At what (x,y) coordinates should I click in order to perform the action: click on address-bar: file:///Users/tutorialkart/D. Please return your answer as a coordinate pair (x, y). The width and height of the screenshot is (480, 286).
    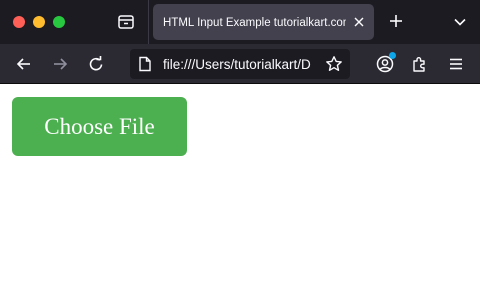
    Looking at the image, I should click on (240, 64).